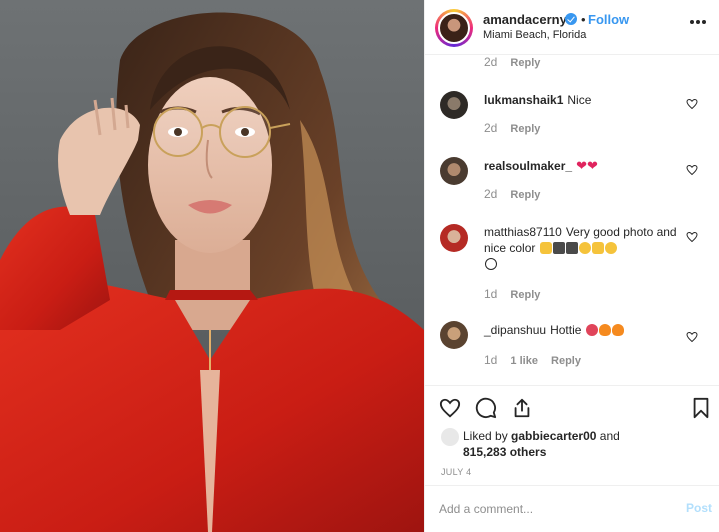  Describe the element at coordinates (554, 509) in the screenshot. I see `comment-input` at that location.